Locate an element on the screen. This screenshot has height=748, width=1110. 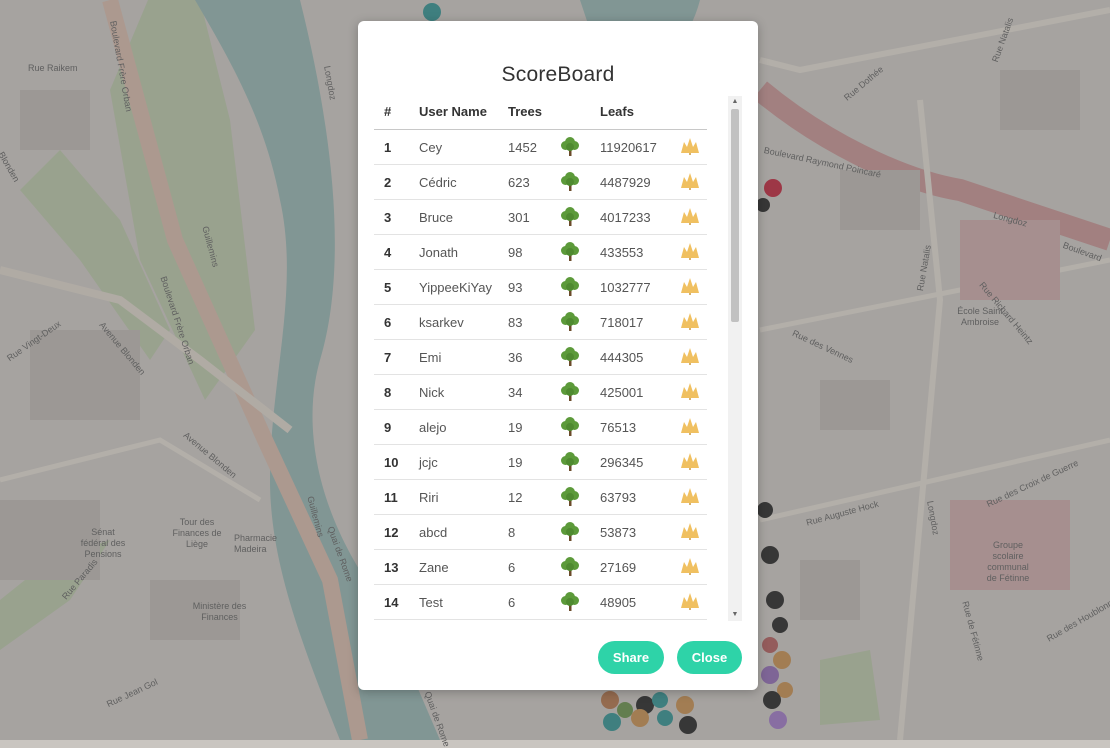
table-row: 10 jcjc 19 296345 is located at coordinates (540, 462).